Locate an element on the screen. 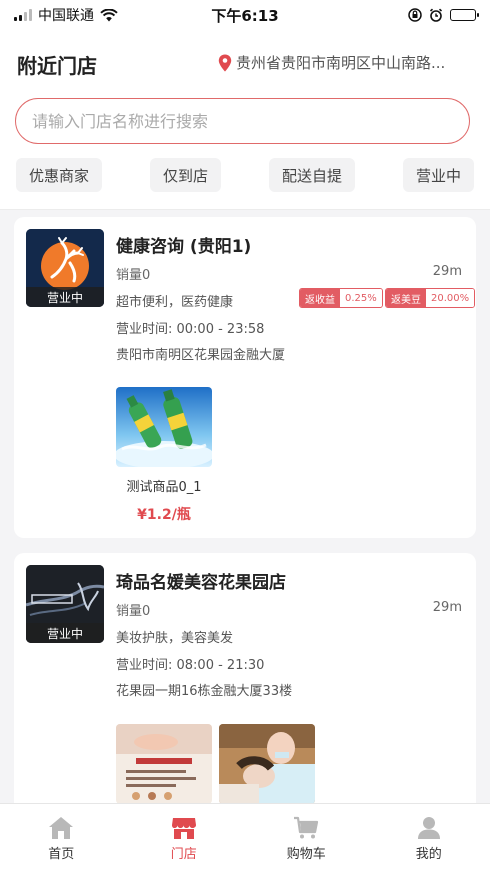 The image size is (490, 876). filter-bar: 优惠商家 仅到店 配送自提 营业中 is located at coordinates (245, 176).